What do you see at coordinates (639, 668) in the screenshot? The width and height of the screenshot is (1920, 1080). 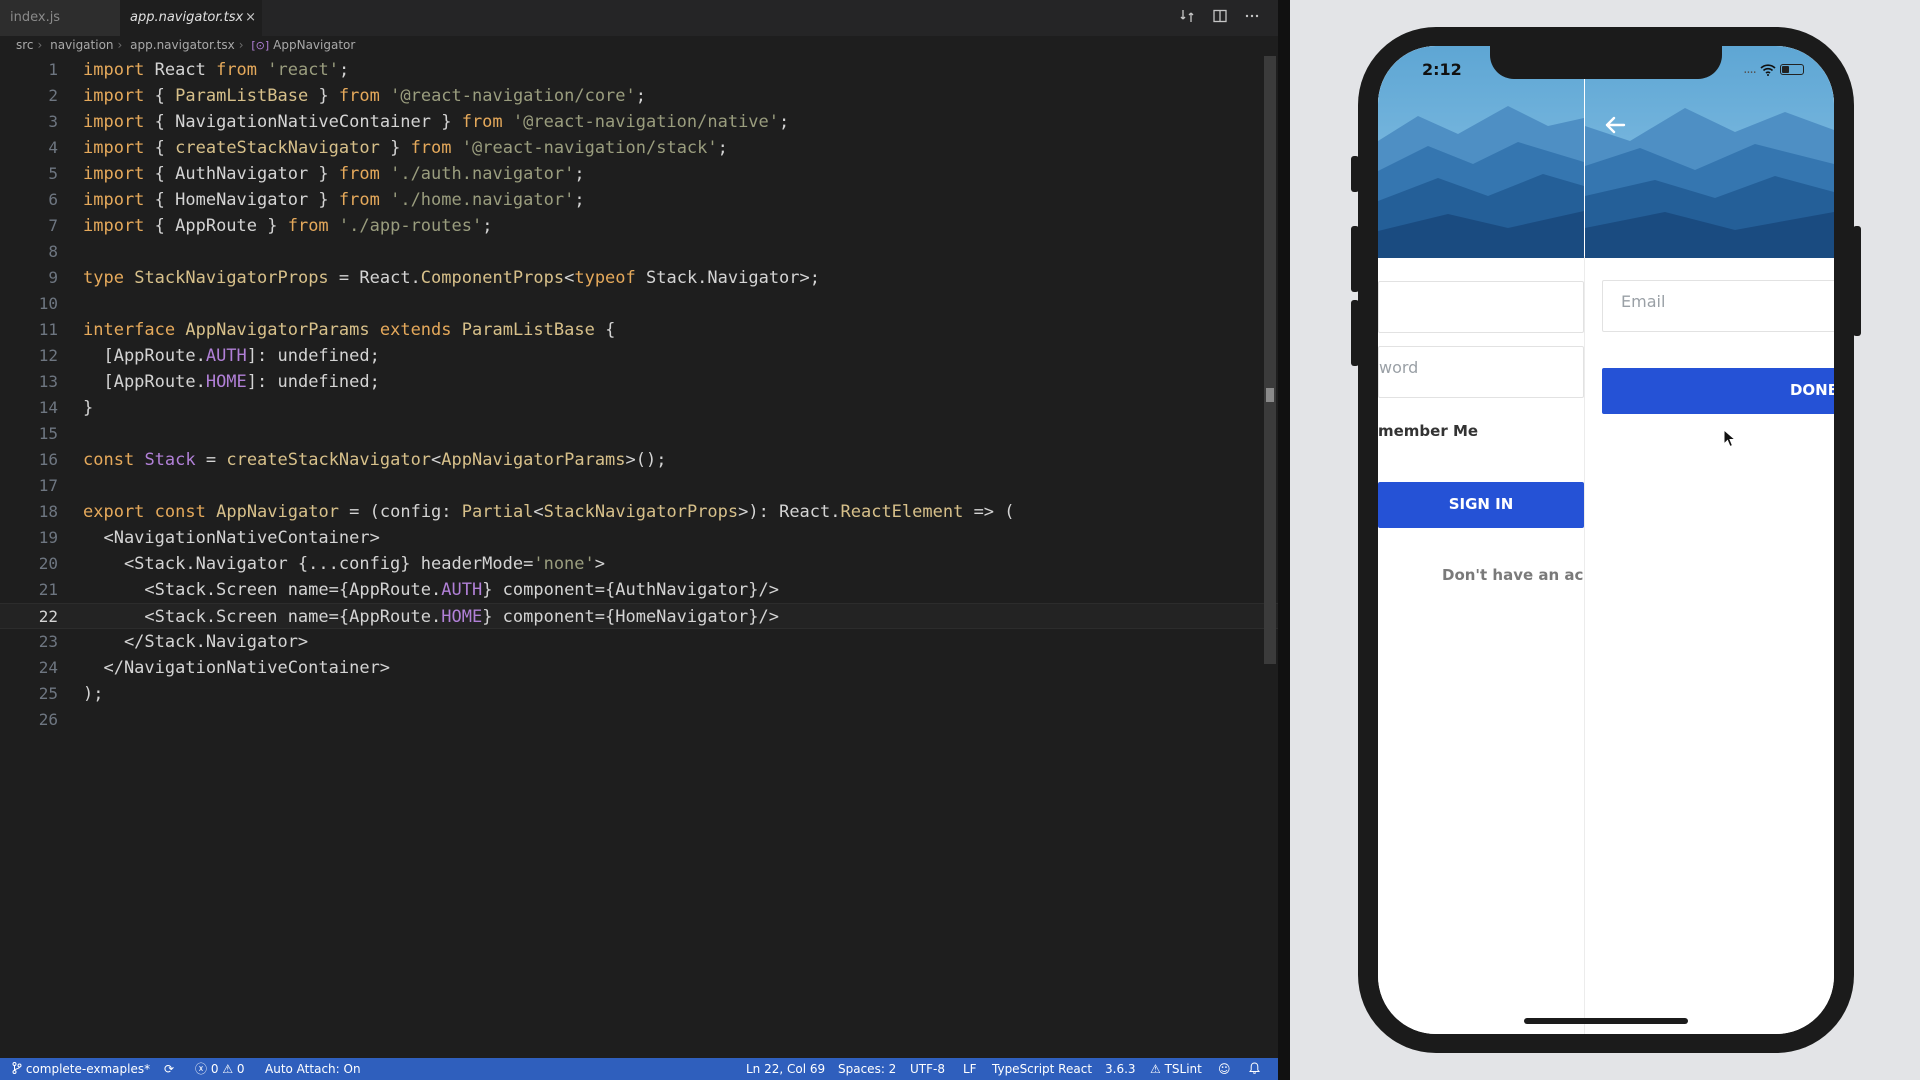 I see `code-line: 24 </NavigationNativeContainer>` at bounding box center [639, 668].